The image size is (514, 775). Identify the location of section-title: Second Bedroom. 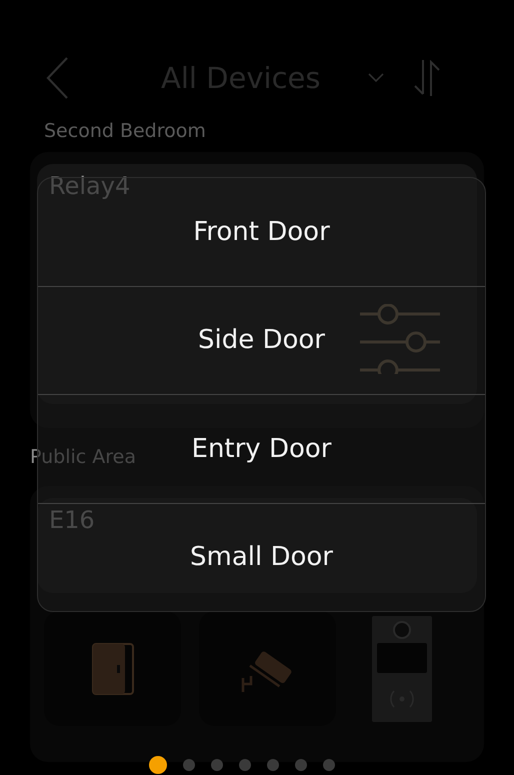
(125, 132).